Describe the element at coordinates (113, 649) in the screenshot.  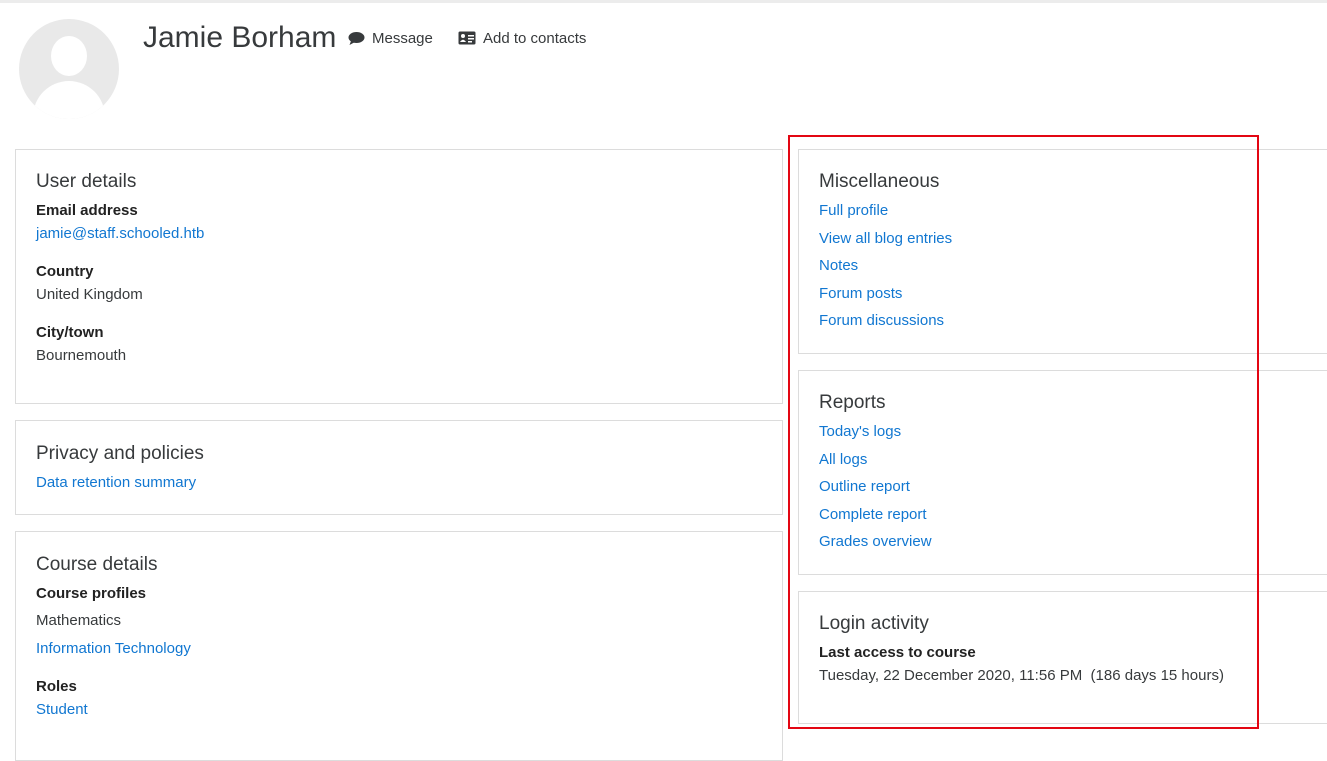
I see `course-information-technology-link: Information Technology` at that location.